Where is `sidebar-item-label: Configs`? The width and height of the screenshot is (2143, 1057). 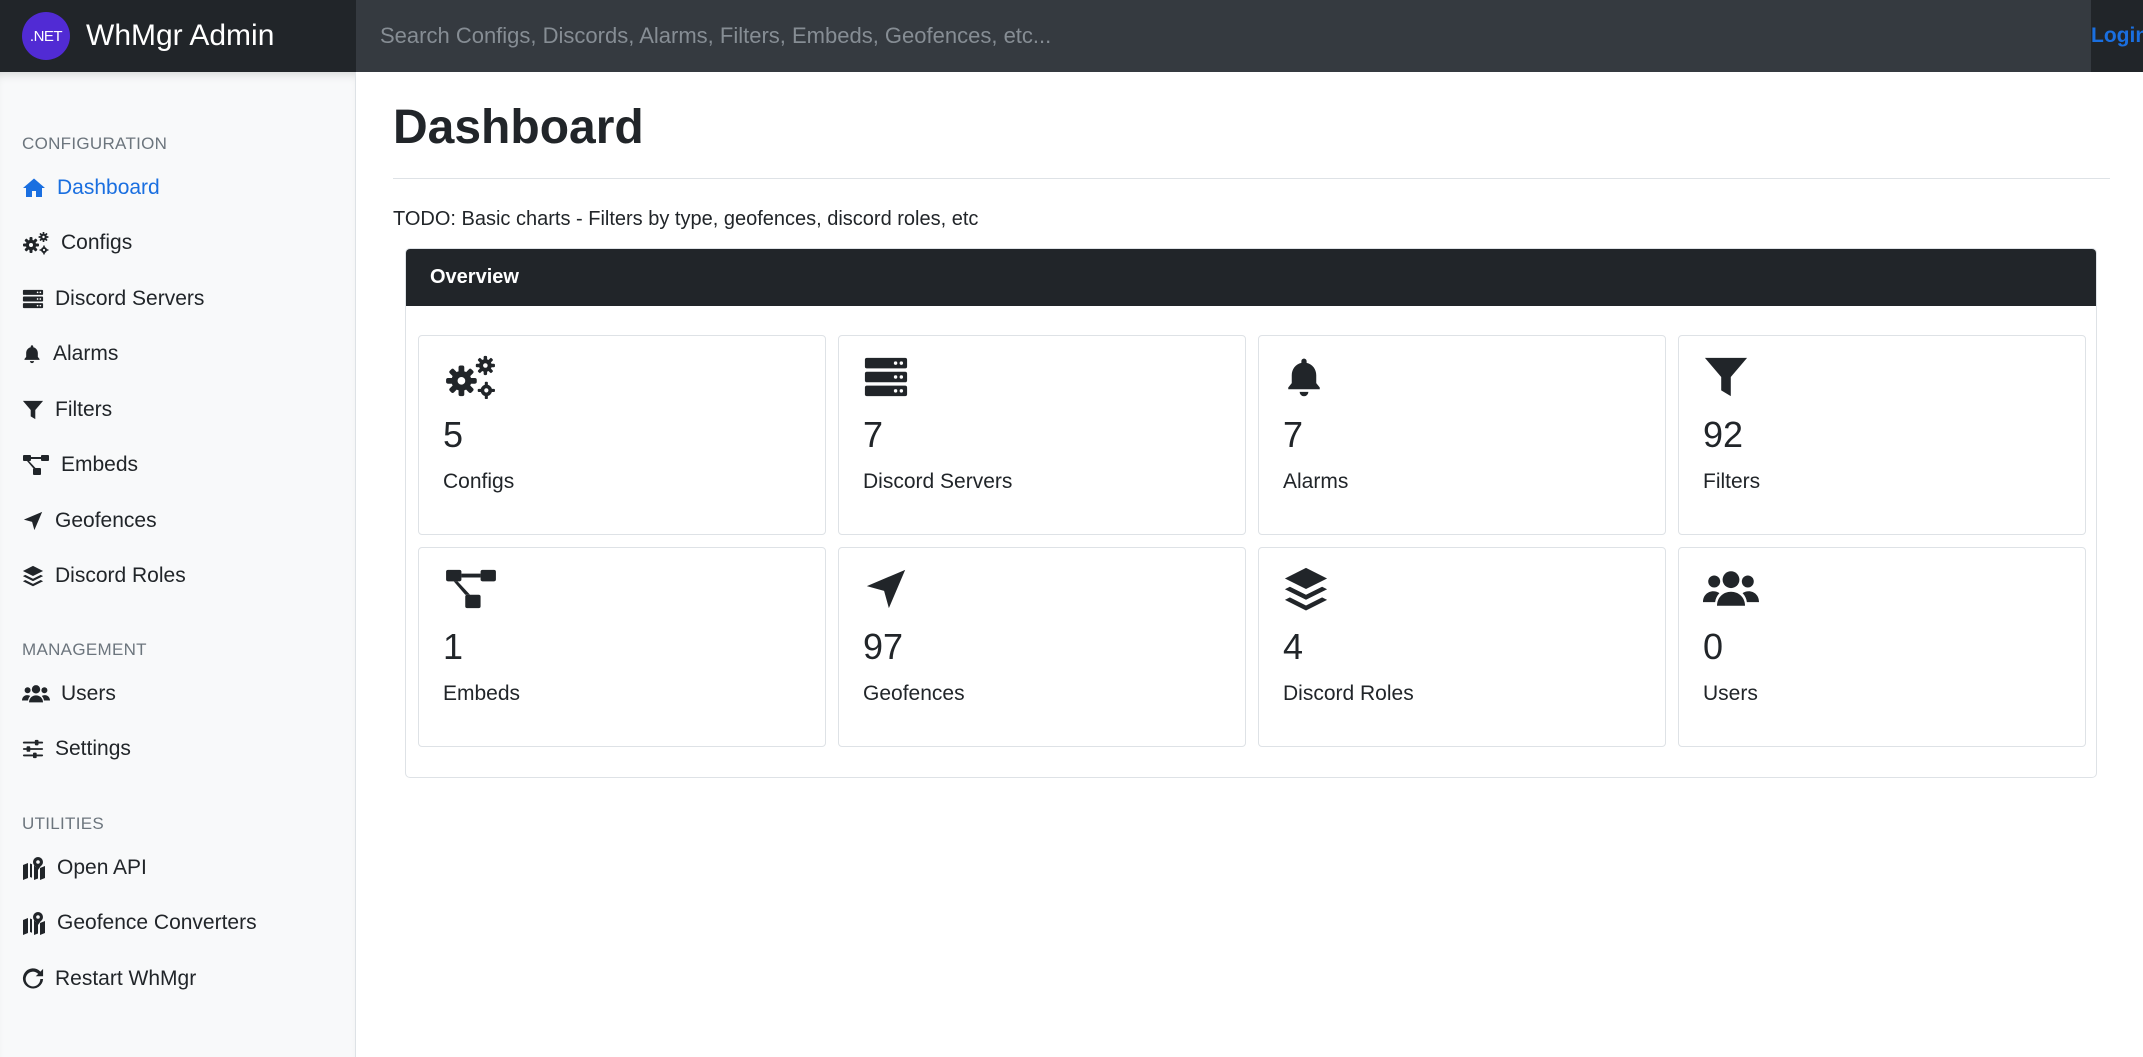
sidebar-item-label: Configs is located at coordinates (97, 242).